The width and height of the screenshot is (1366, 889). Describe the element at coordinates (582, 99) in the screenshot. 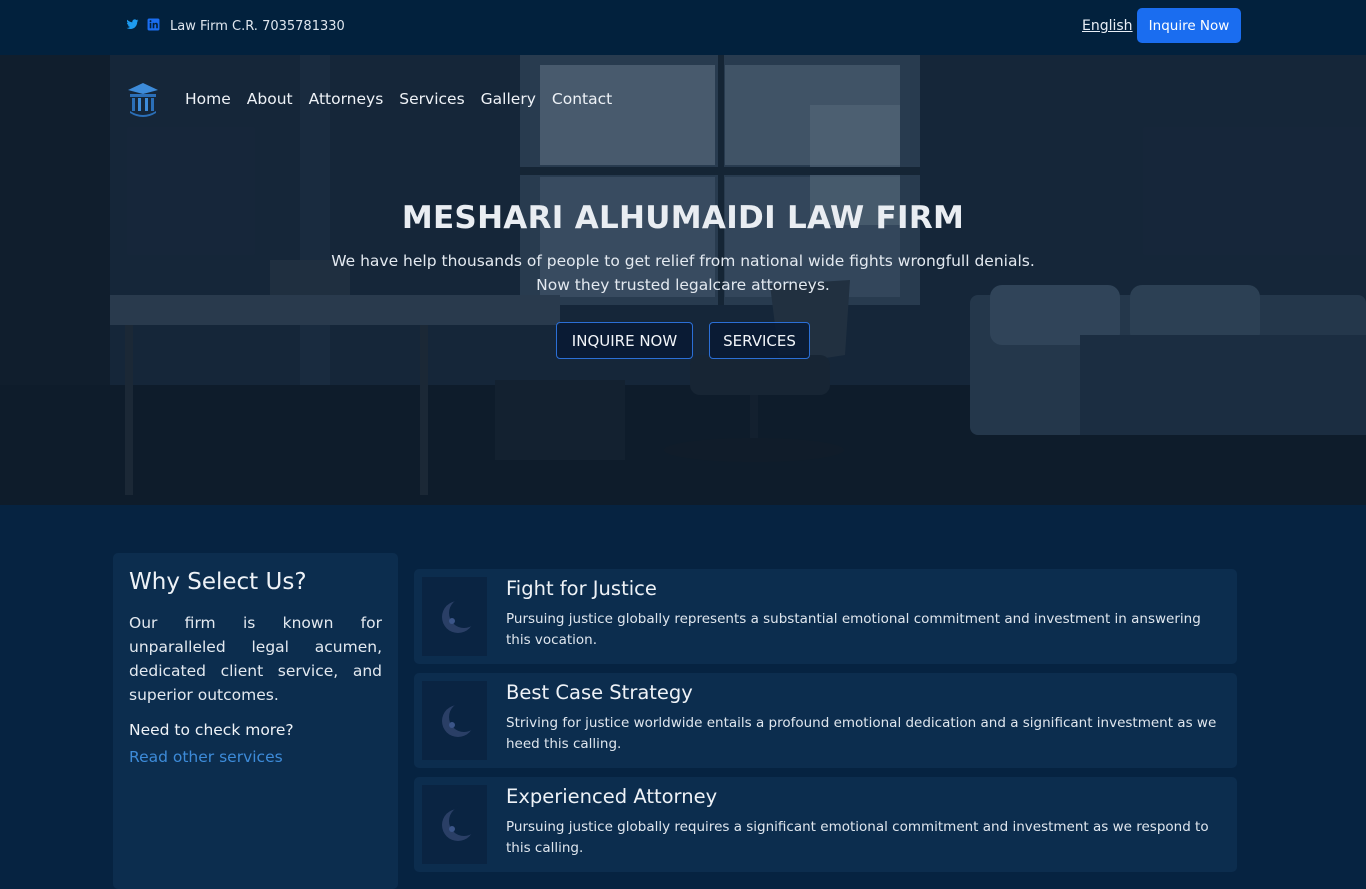

I see `nav-contact: Contact` at that location.